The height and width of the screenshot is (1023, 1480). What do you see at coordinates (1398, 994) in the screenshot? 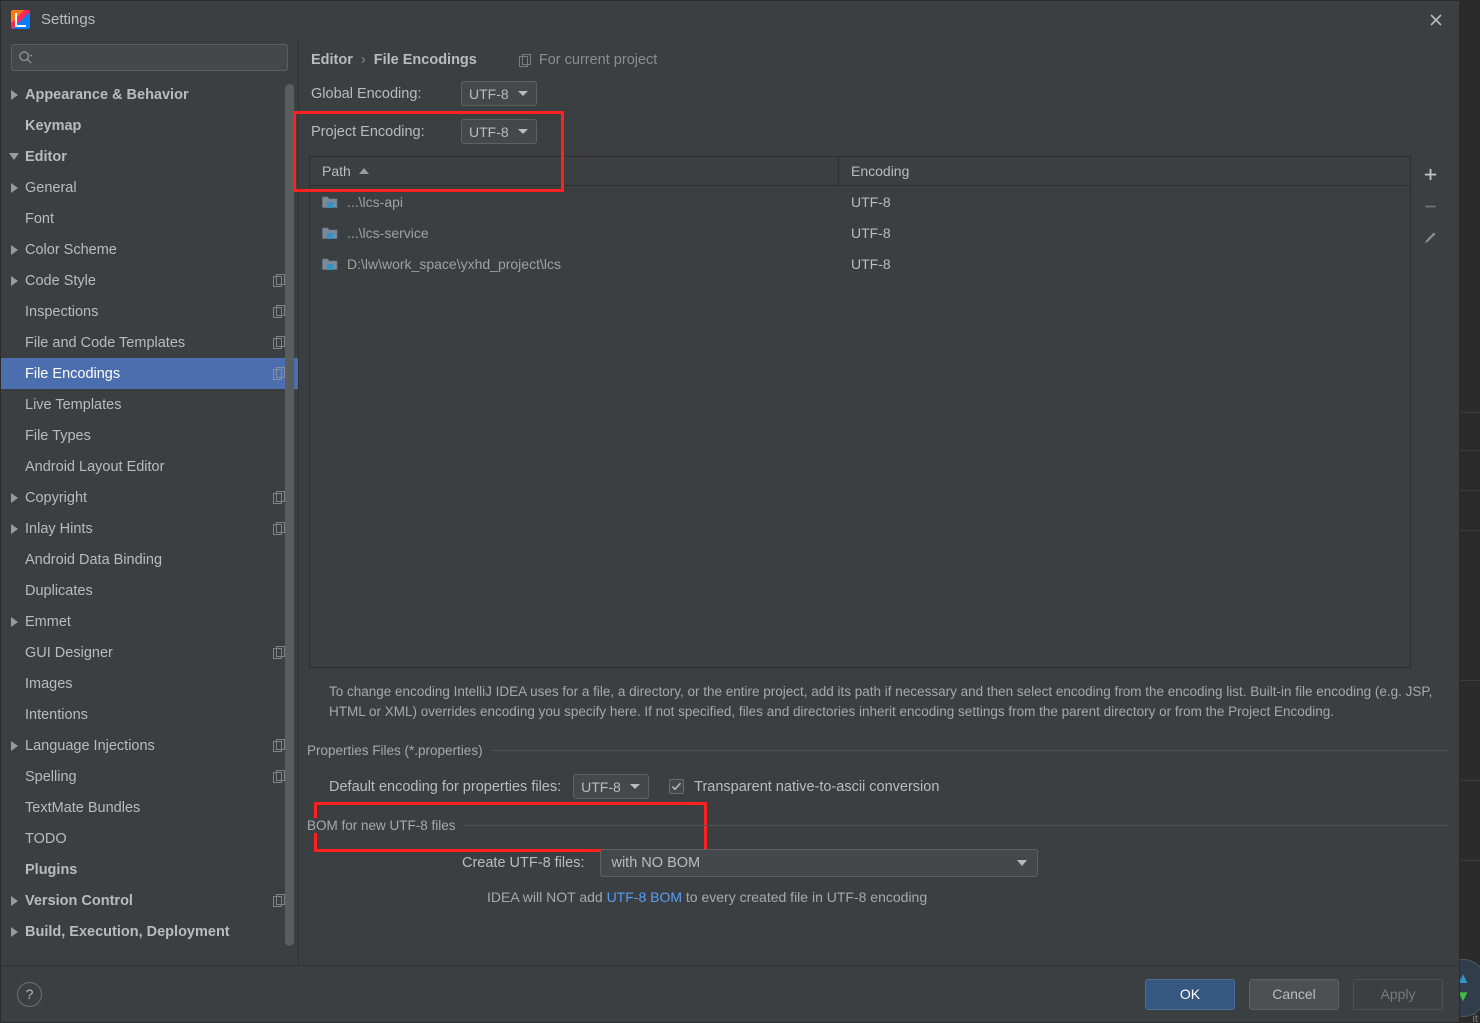
I see `apply-button: Apply` at bounding box center [1398, 994].